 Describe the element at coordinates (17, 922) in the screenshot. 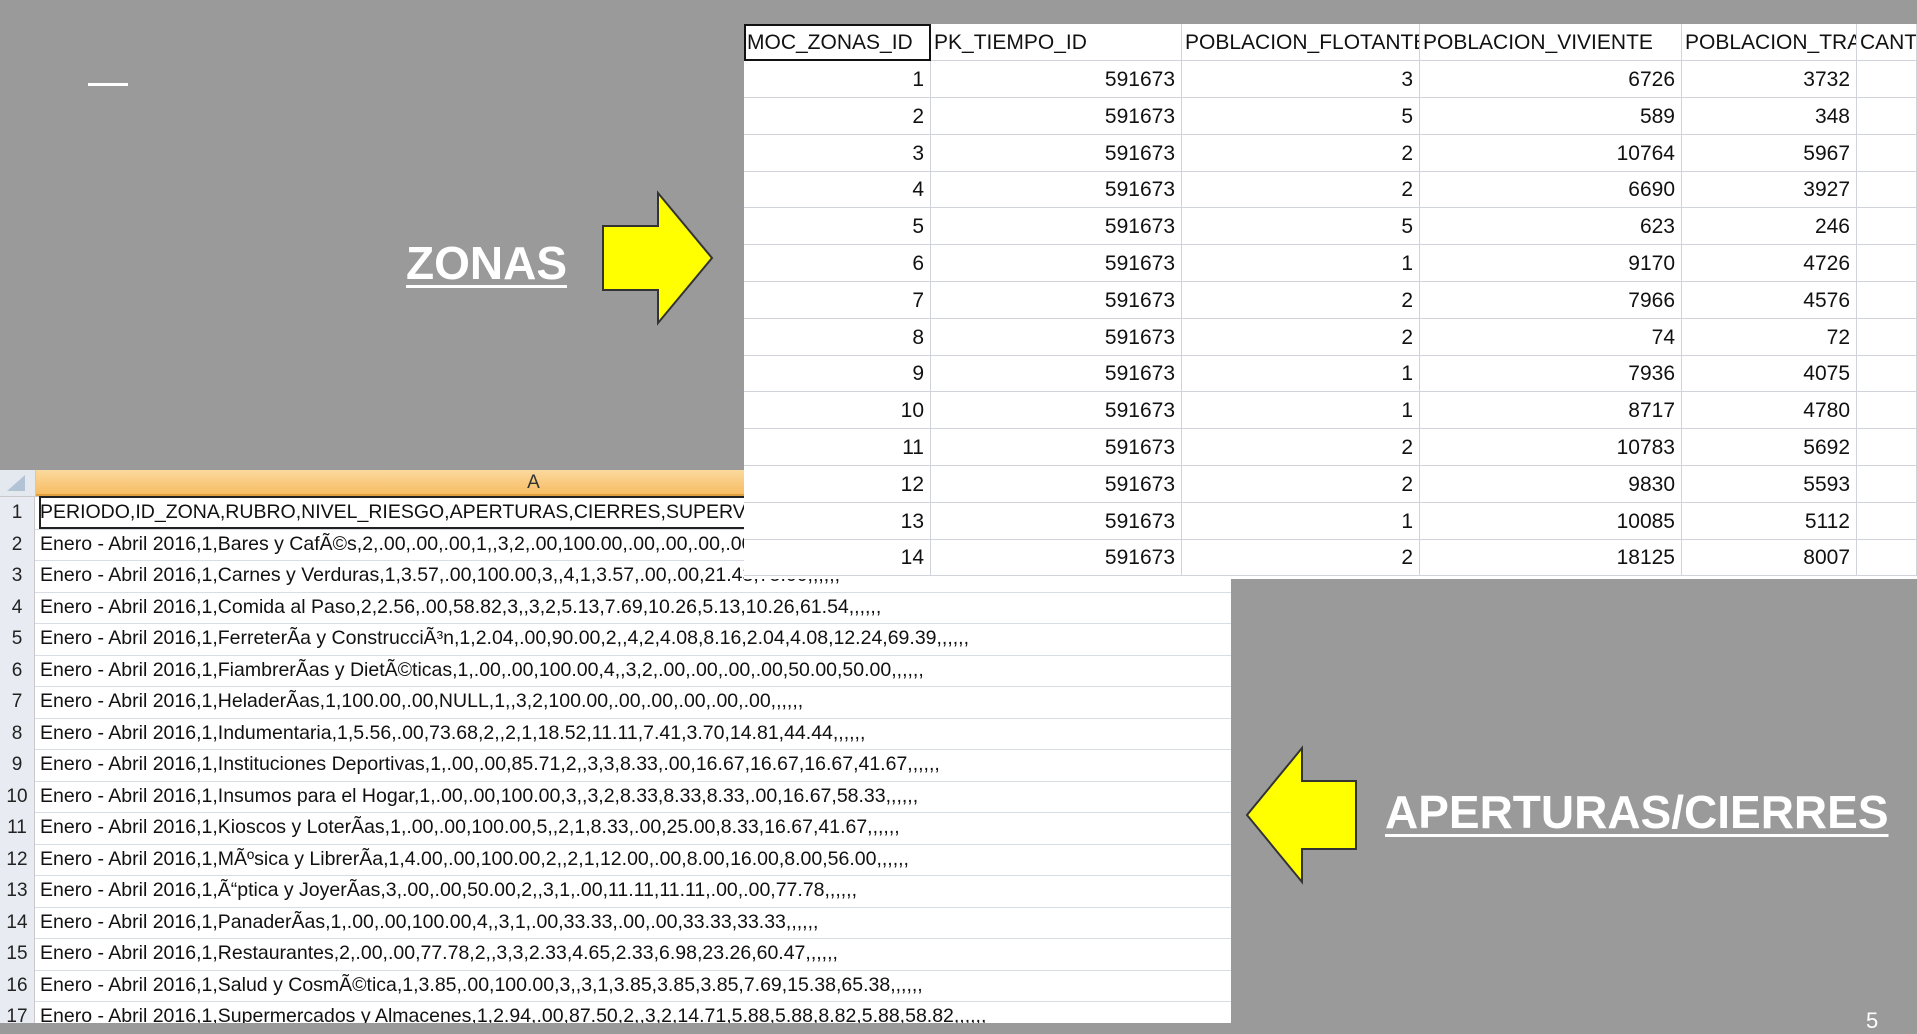

I see `row-number: 14` at that location.